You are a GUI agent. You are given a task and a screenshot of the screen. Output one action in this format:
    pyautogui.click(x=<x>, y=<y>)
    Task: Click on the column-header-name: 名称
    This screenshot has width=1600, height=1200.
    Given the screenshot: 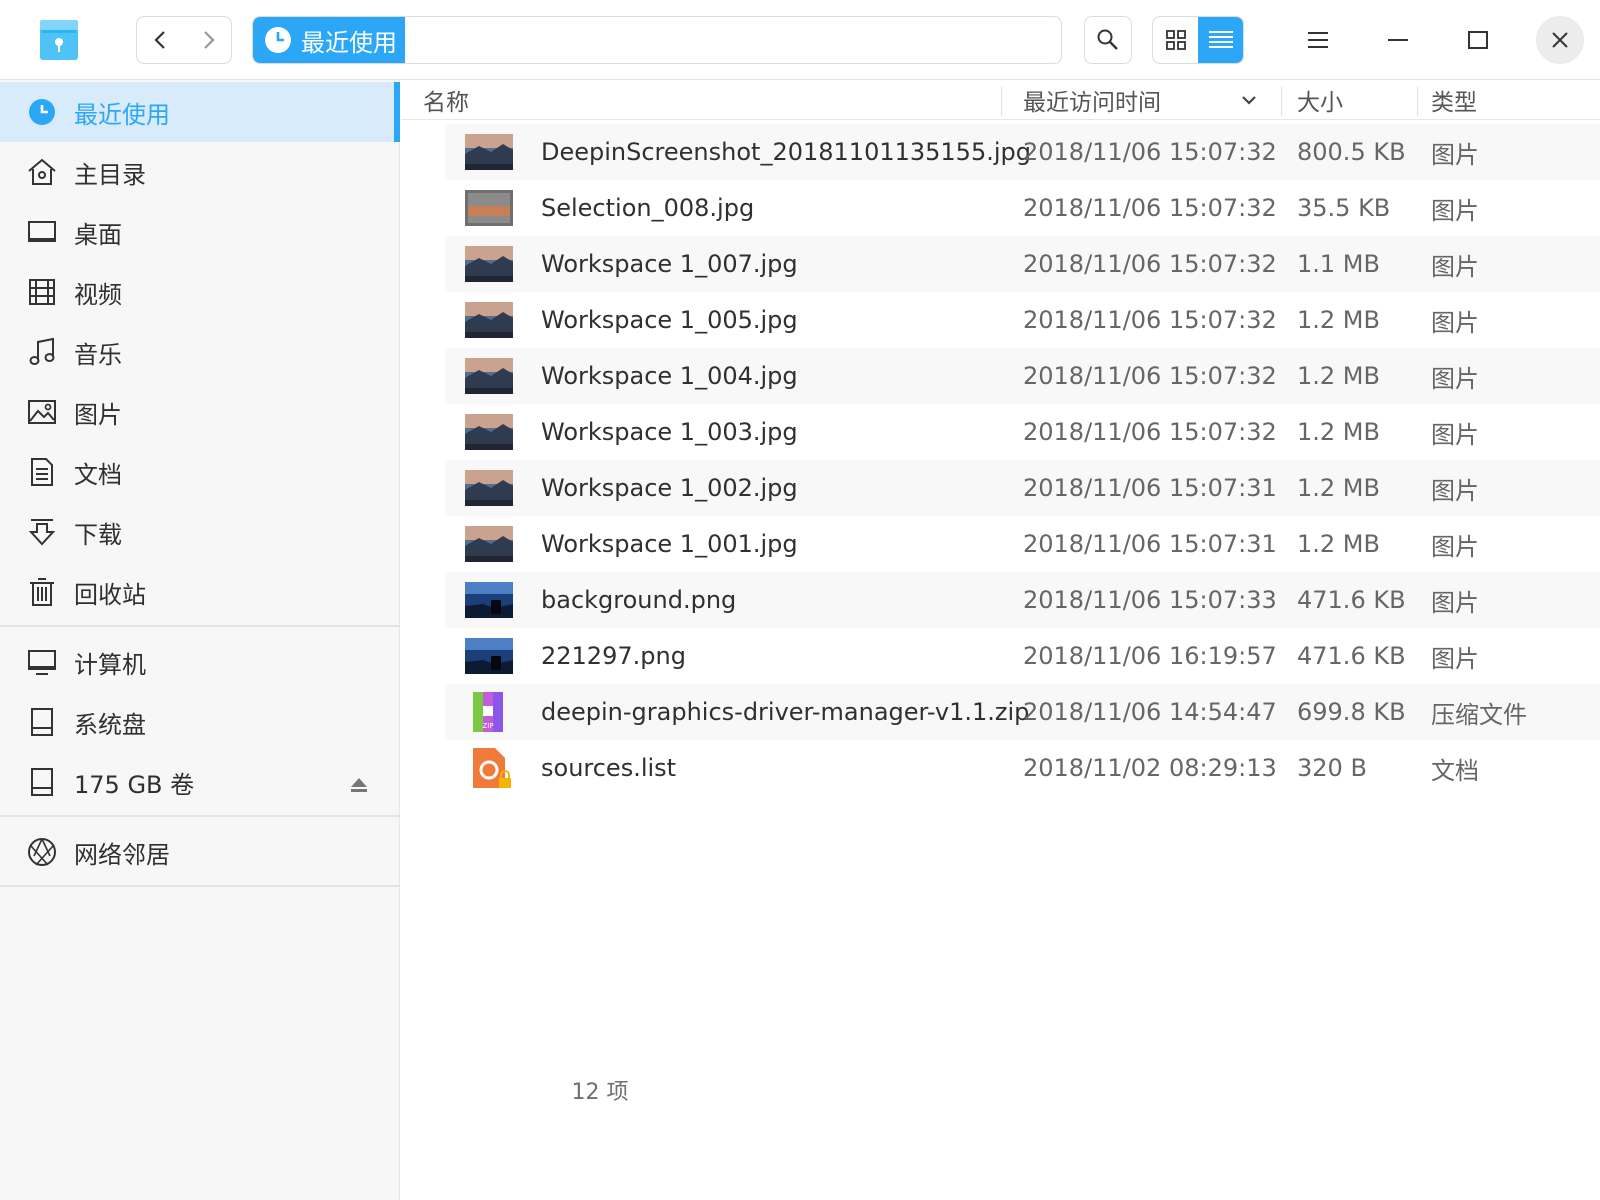 What is the action you would take?
    pyautogui.click(x=446, y=100)
    